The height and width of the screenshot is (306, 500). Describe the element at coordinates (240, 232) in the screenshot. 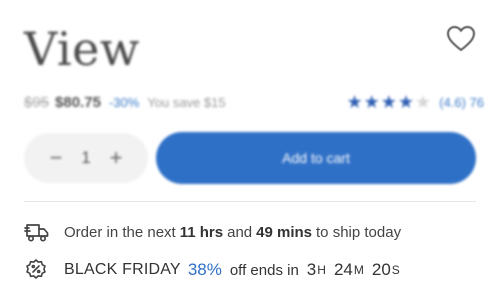

I see `shipping-and: and` at that location.